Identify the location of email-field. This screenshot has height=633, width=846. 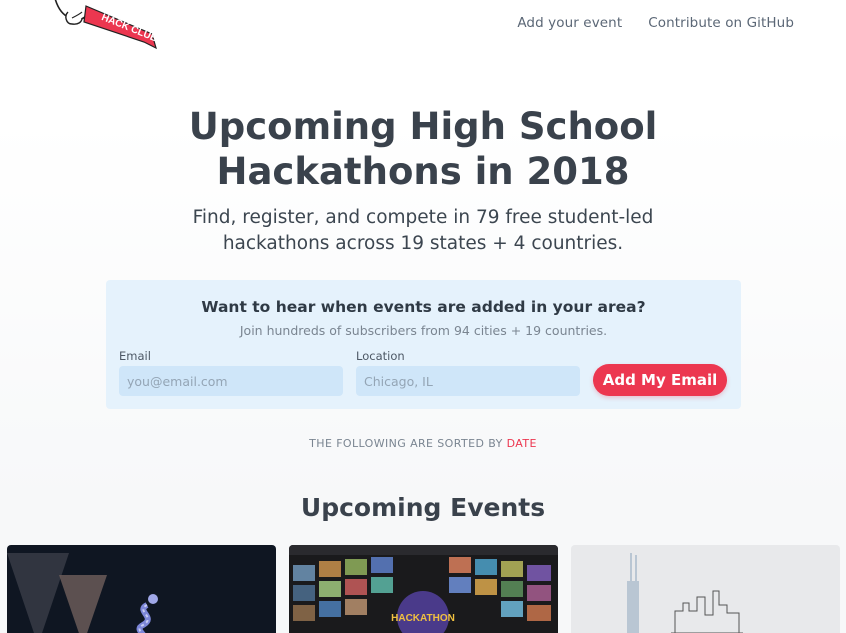
(231, 381).